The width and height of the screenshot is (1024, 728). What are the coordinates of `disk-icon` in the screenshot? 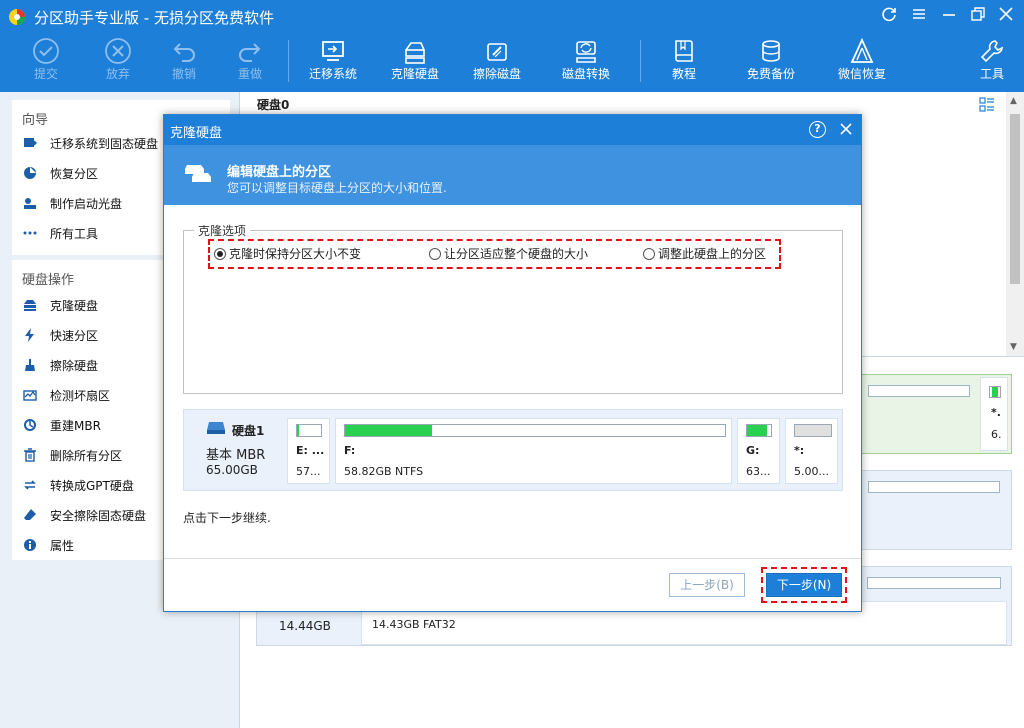 It's located at (216, 428).